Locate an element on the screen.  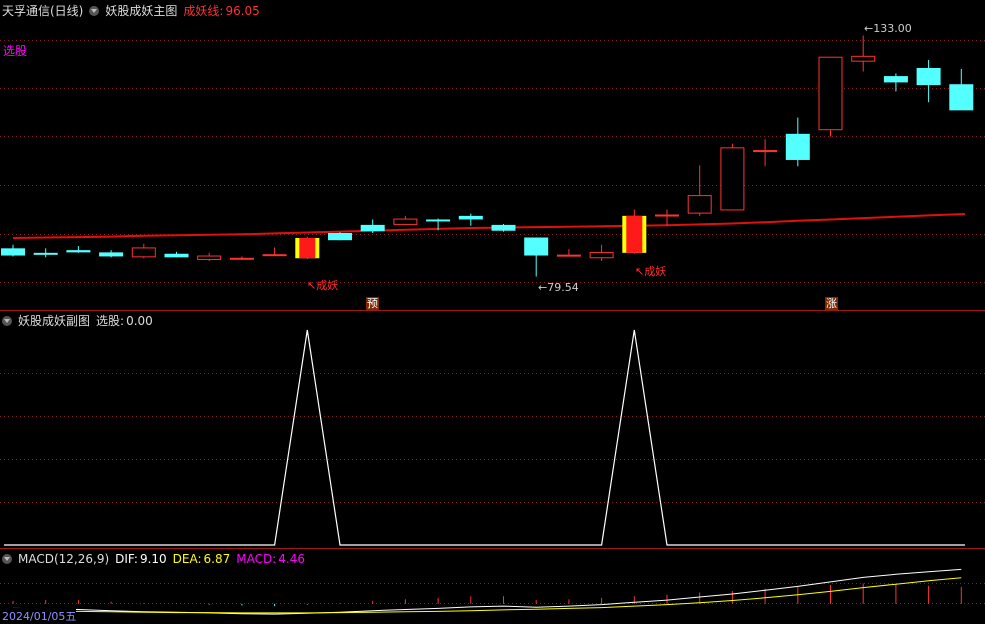
macd-label: MACD: is located at coordinates (256, 559).